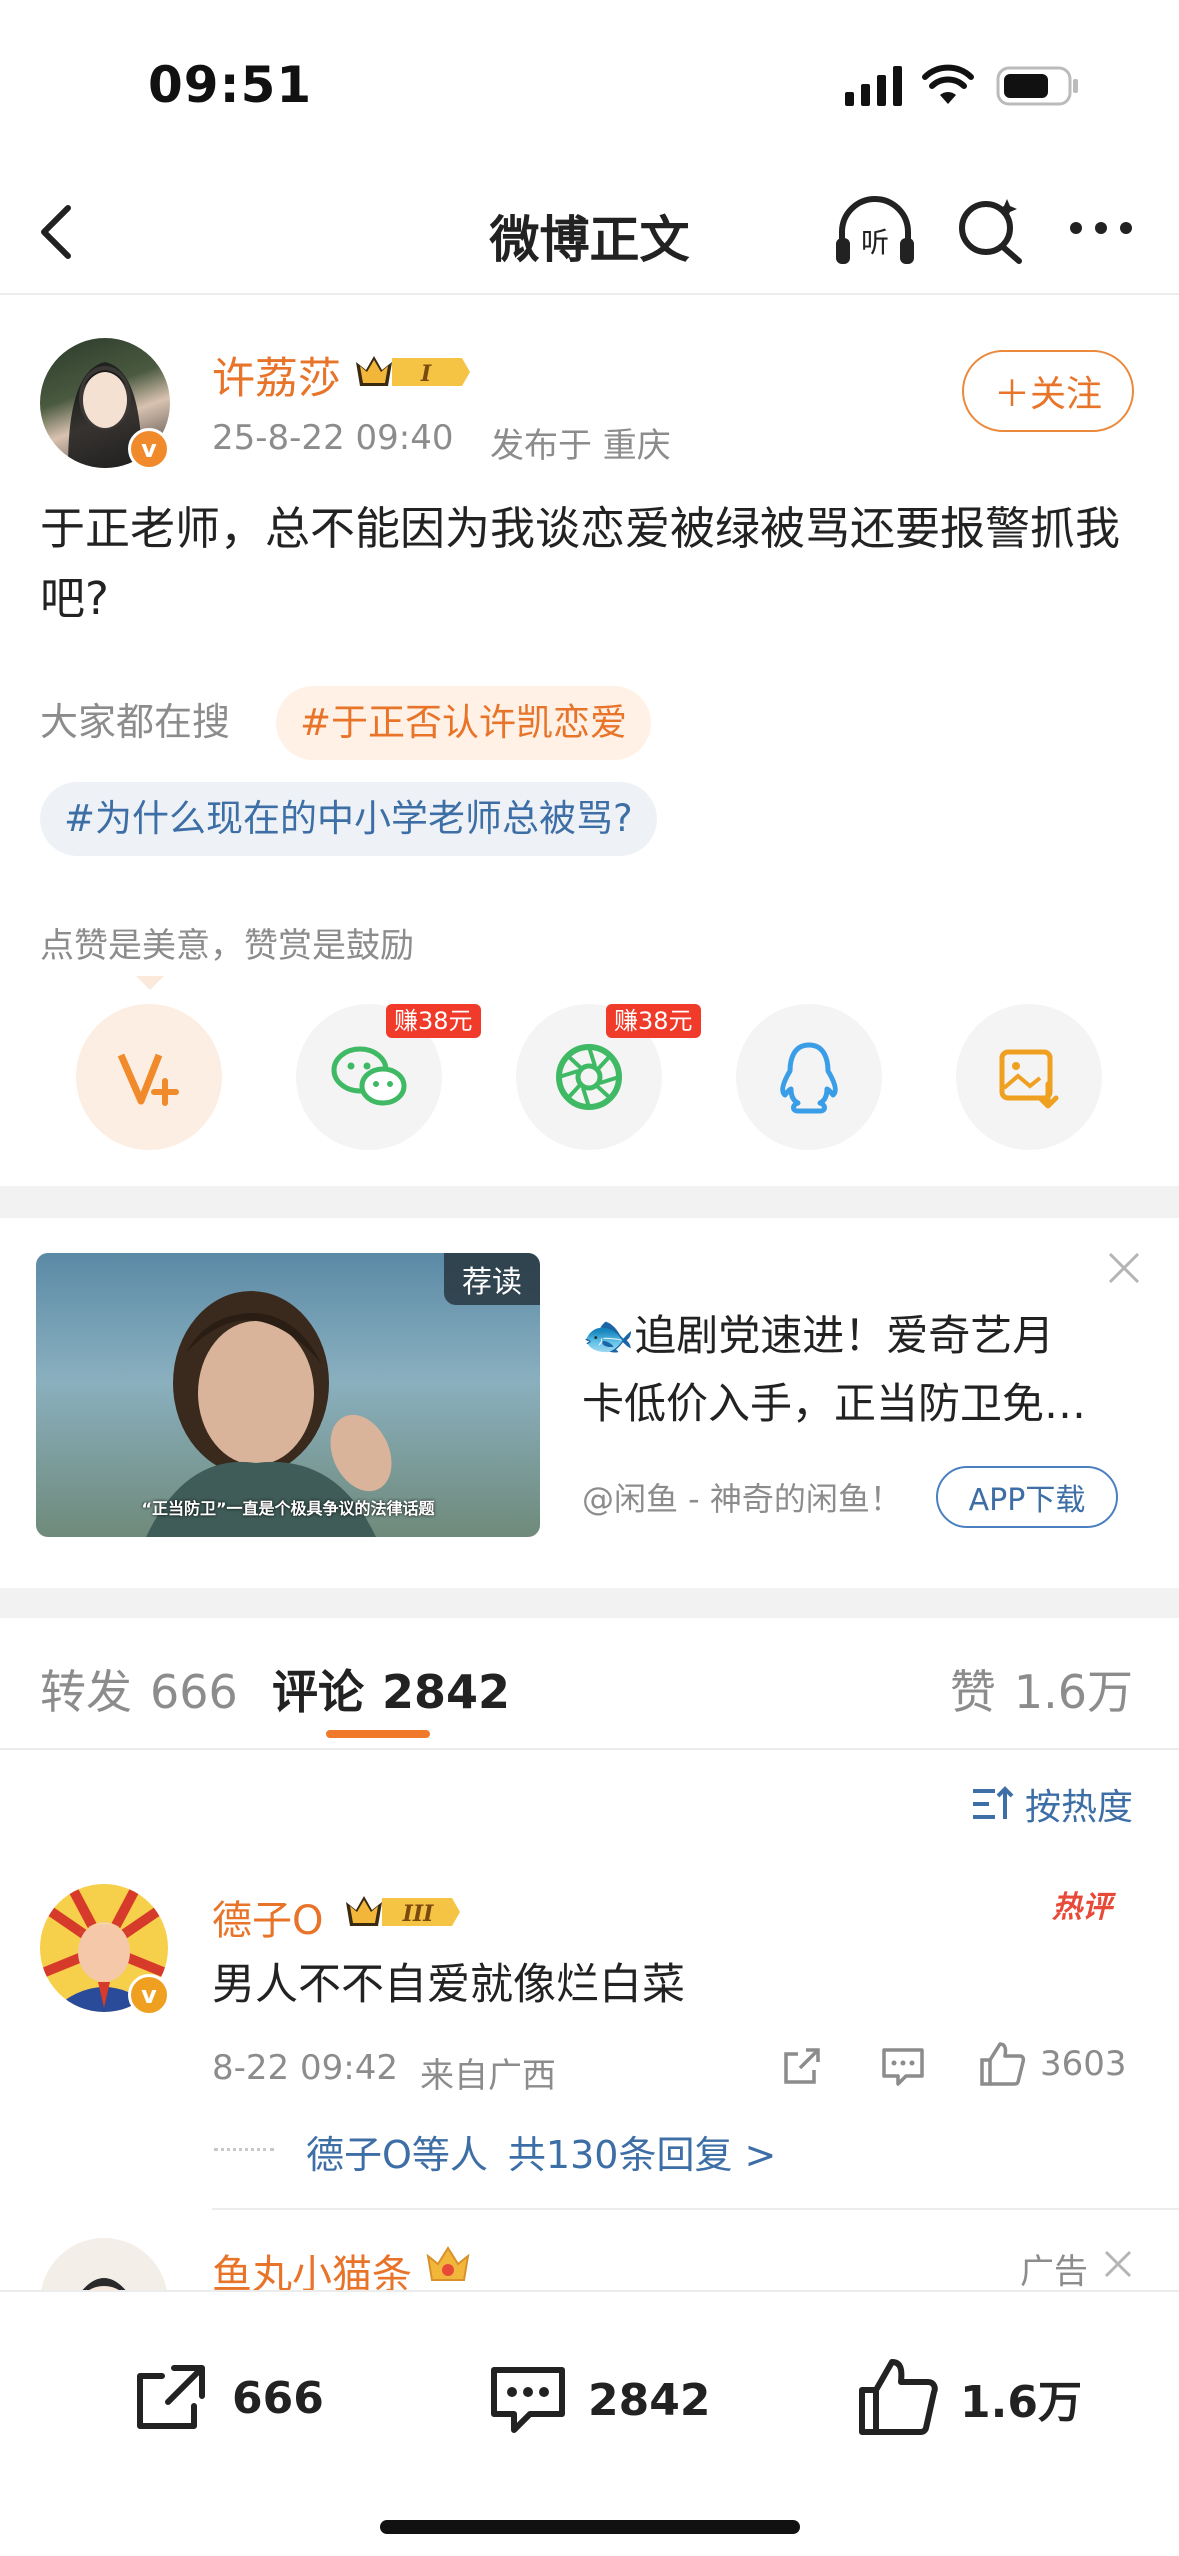 Image resolution: width=1179 pixels, height=2556 pixels. Describe the element at coordinates (288, 1395) in the screenshot. I see `ad-image: 荐读 “正当防卫”一直是个极具争议的法律话题` at that location.